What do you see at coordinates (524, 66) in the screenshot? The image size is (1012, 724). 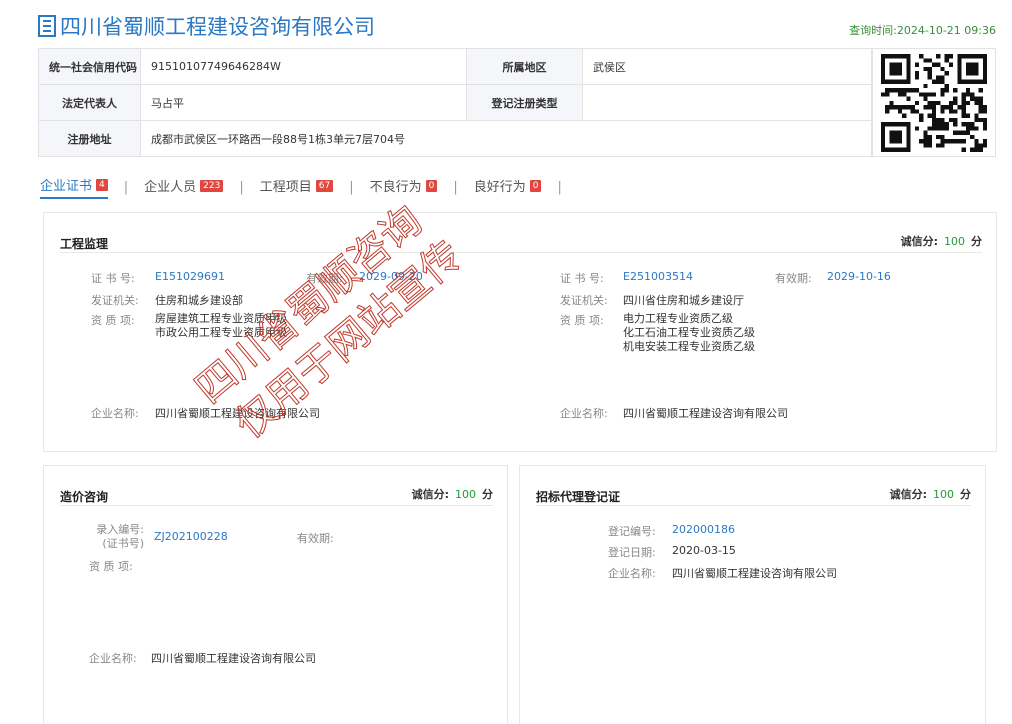 I see `region-label: 所属地区` at bounding box center [524, 66].